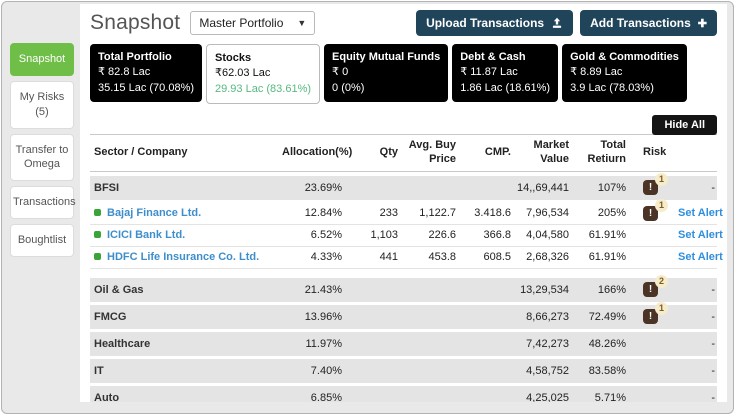 Image resolution: width=735 pixels, height=416 pixels. I want to click on row-name-cell: BFSI, so click(107, 187).